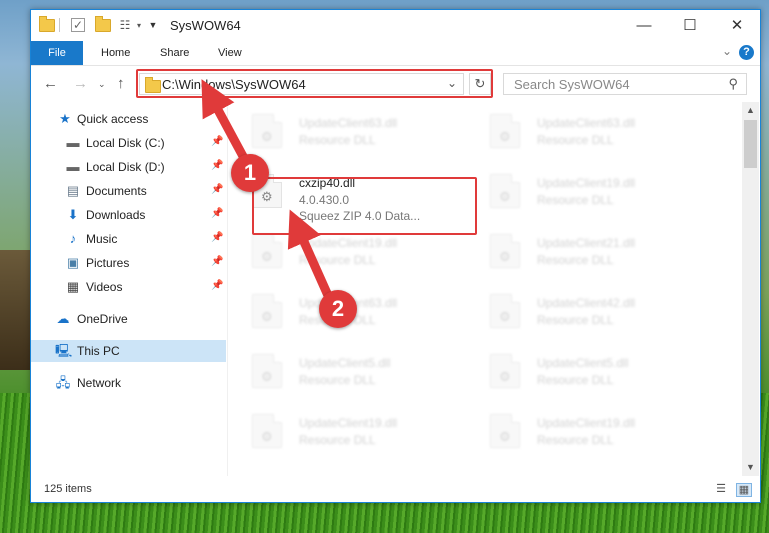 The image size is (769, 533). What do you see at coordinates (59, 25) in the screenshot?
I see `divider` at bounding box center [59, 25].